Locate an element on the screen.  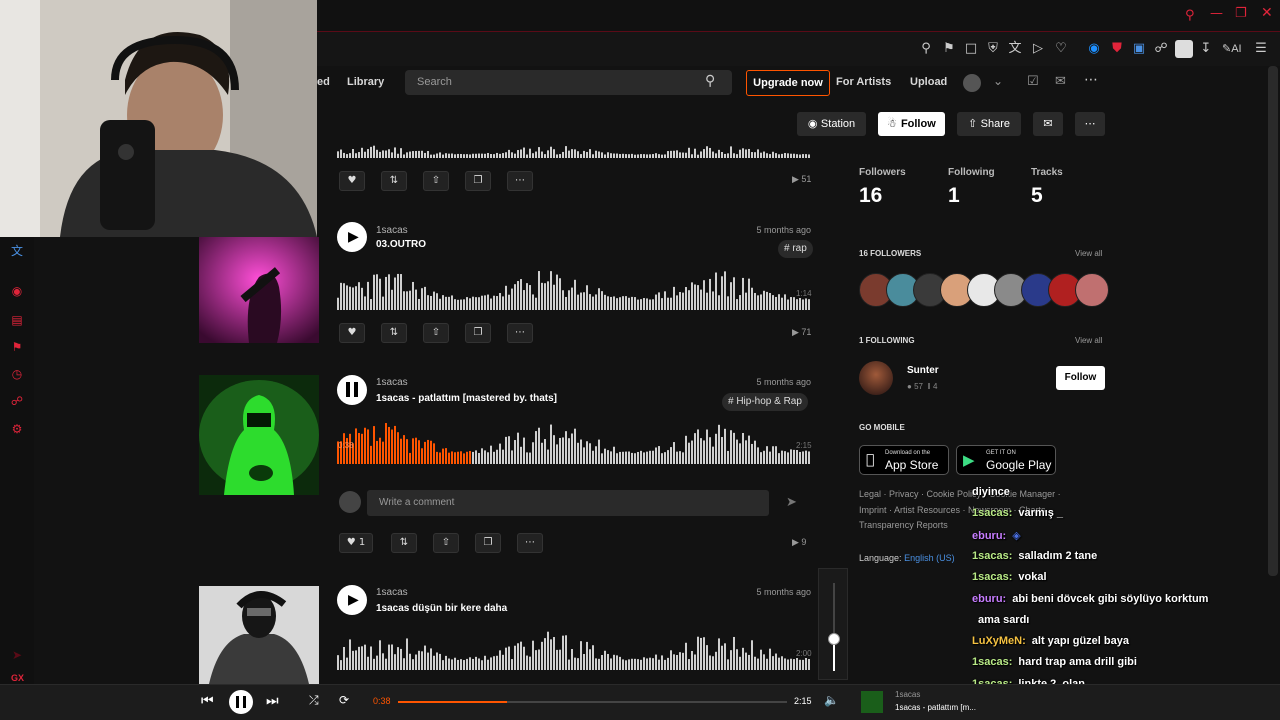
followers-view-all: View all is located at coordinates (1088, 253).